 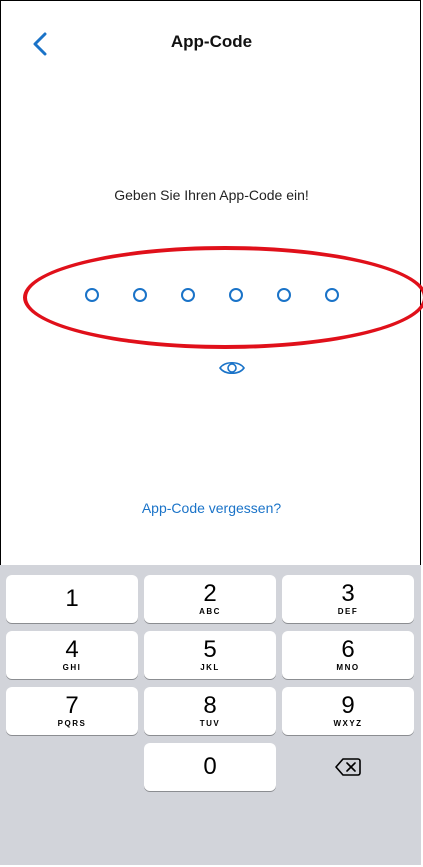 I want to click on page-title: App-Code, so click(x=211, y=41).